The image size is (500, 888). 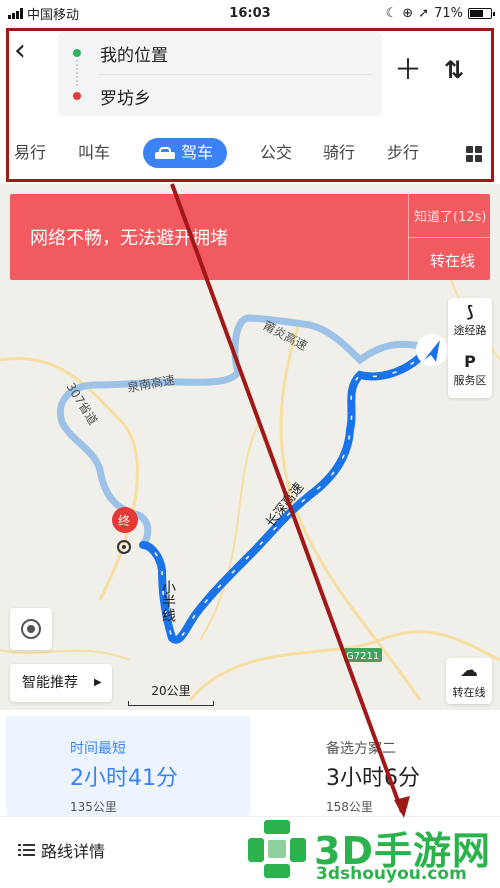 I want to click on turn-online-label: 转在线, so click(x=469, y=692).